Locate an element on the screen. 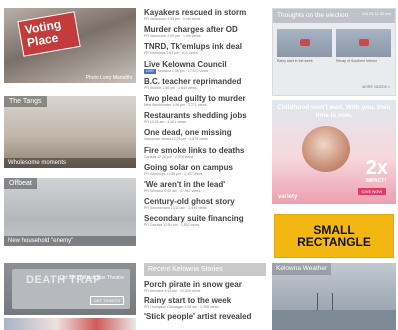 This screenshot has height=330, width=398. widget-header: Thoughts on the election Oct 25 11:00 am is located at coordinates (334, 16).